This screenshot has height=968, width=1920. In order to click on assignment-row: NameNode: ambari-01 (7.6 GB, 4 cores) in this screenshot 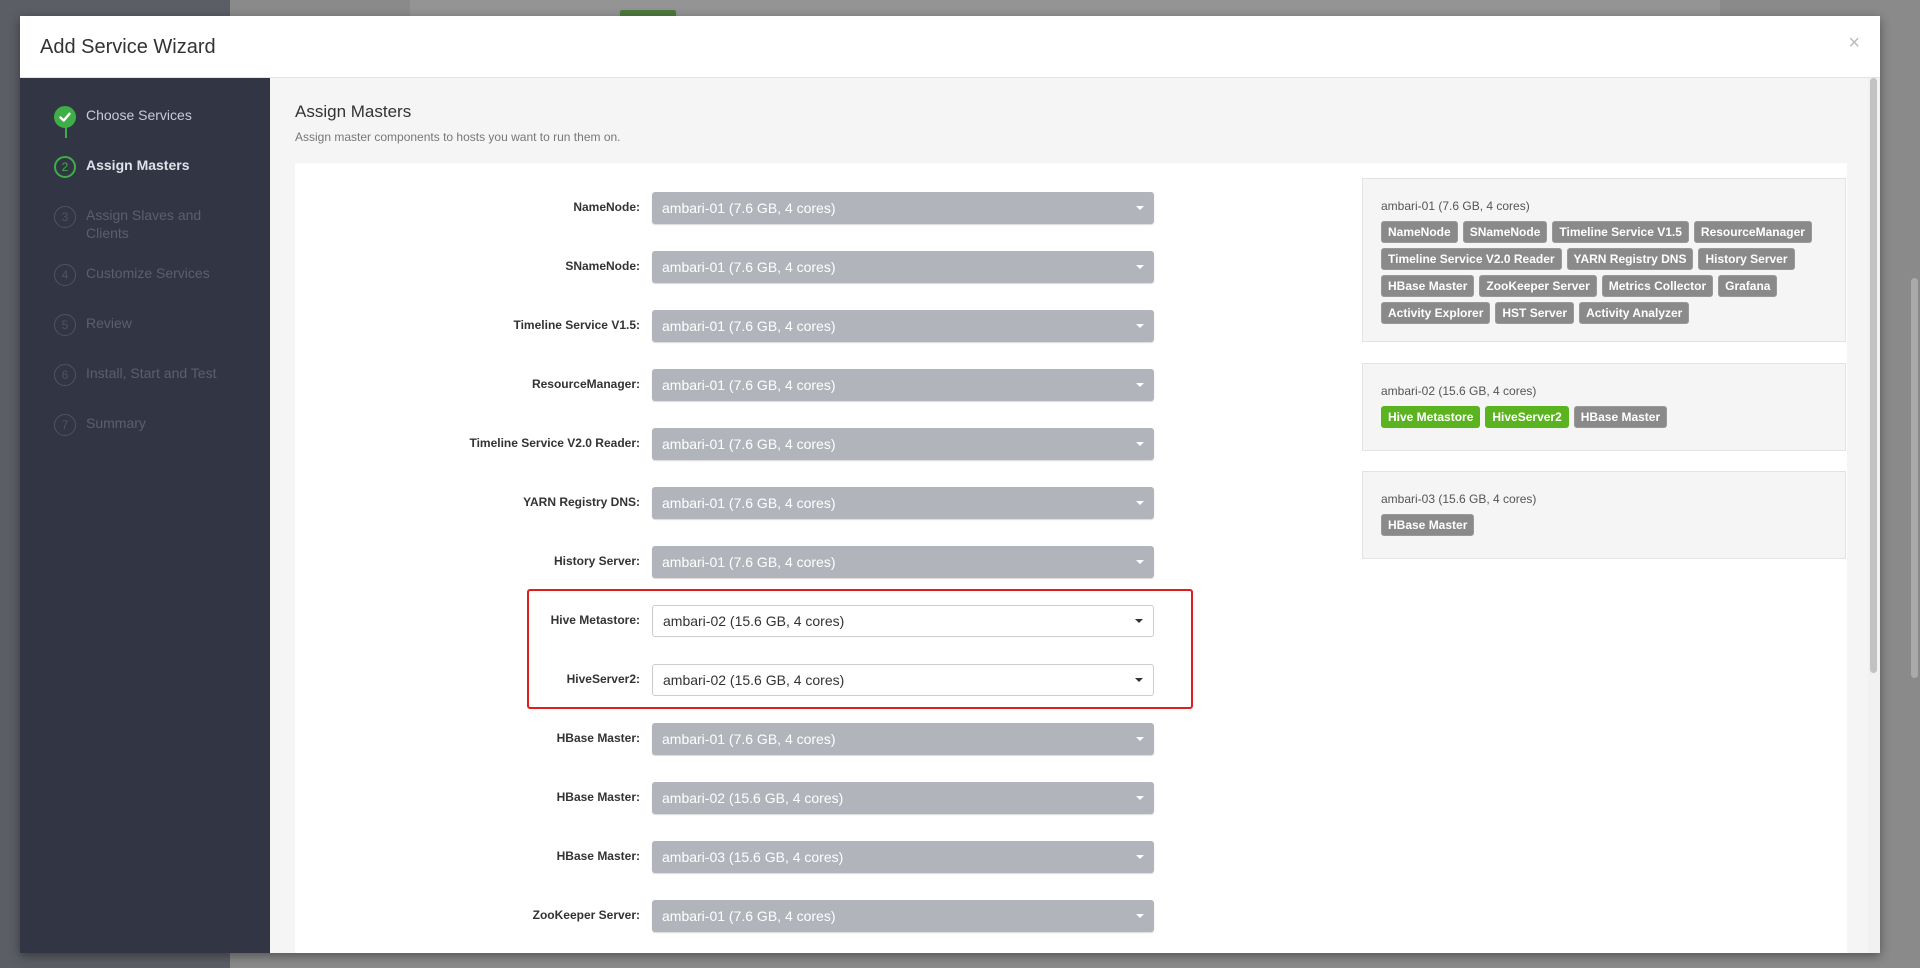, I will do `click(745, 209)`.